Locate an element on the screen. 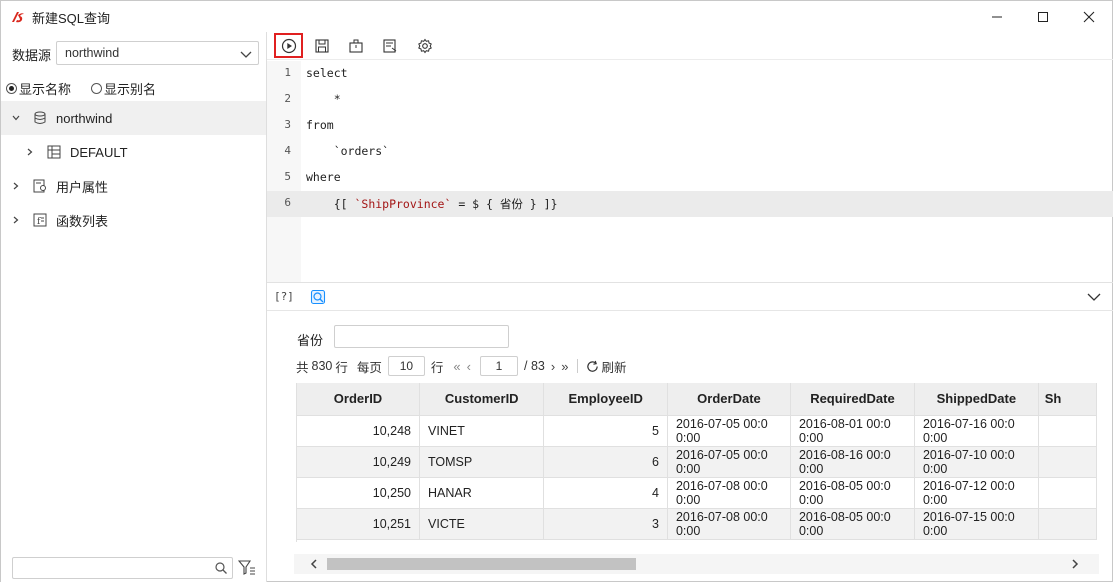 Image resolution: width=1113 pixels, height=582 pixels. code-text: where is located at coordinates (323, 177).